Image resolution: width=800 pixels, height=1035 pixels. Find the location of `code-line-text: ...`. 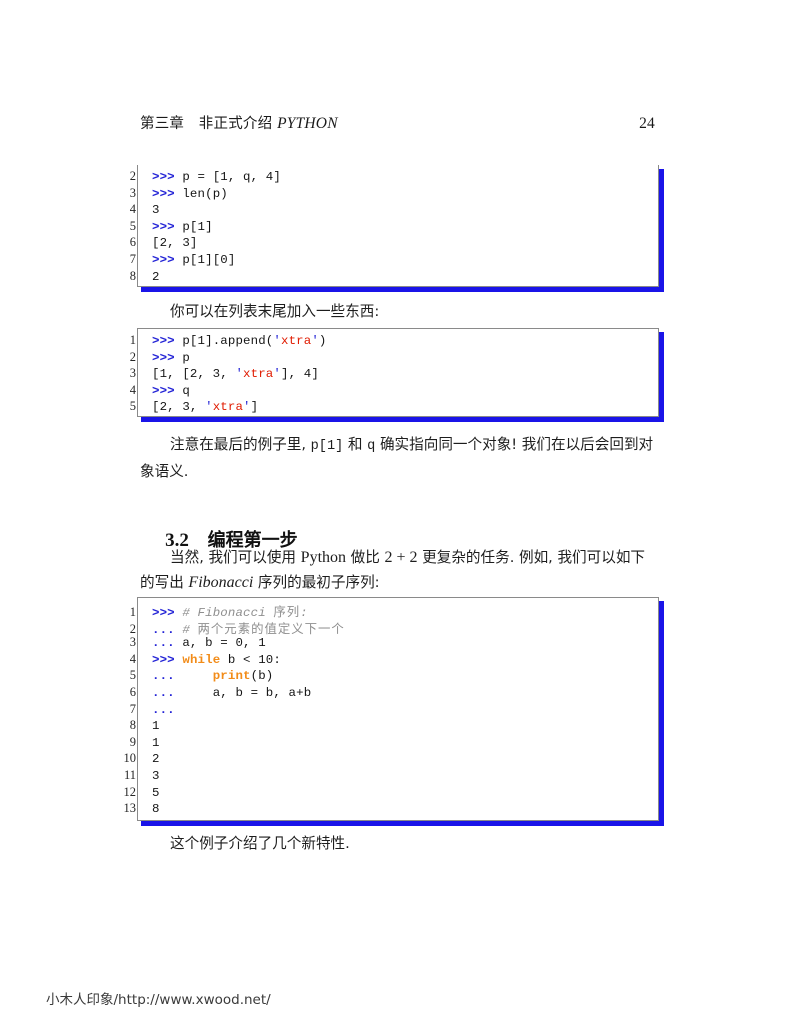

code-line-text: ... is located at coordinates (163, 709).